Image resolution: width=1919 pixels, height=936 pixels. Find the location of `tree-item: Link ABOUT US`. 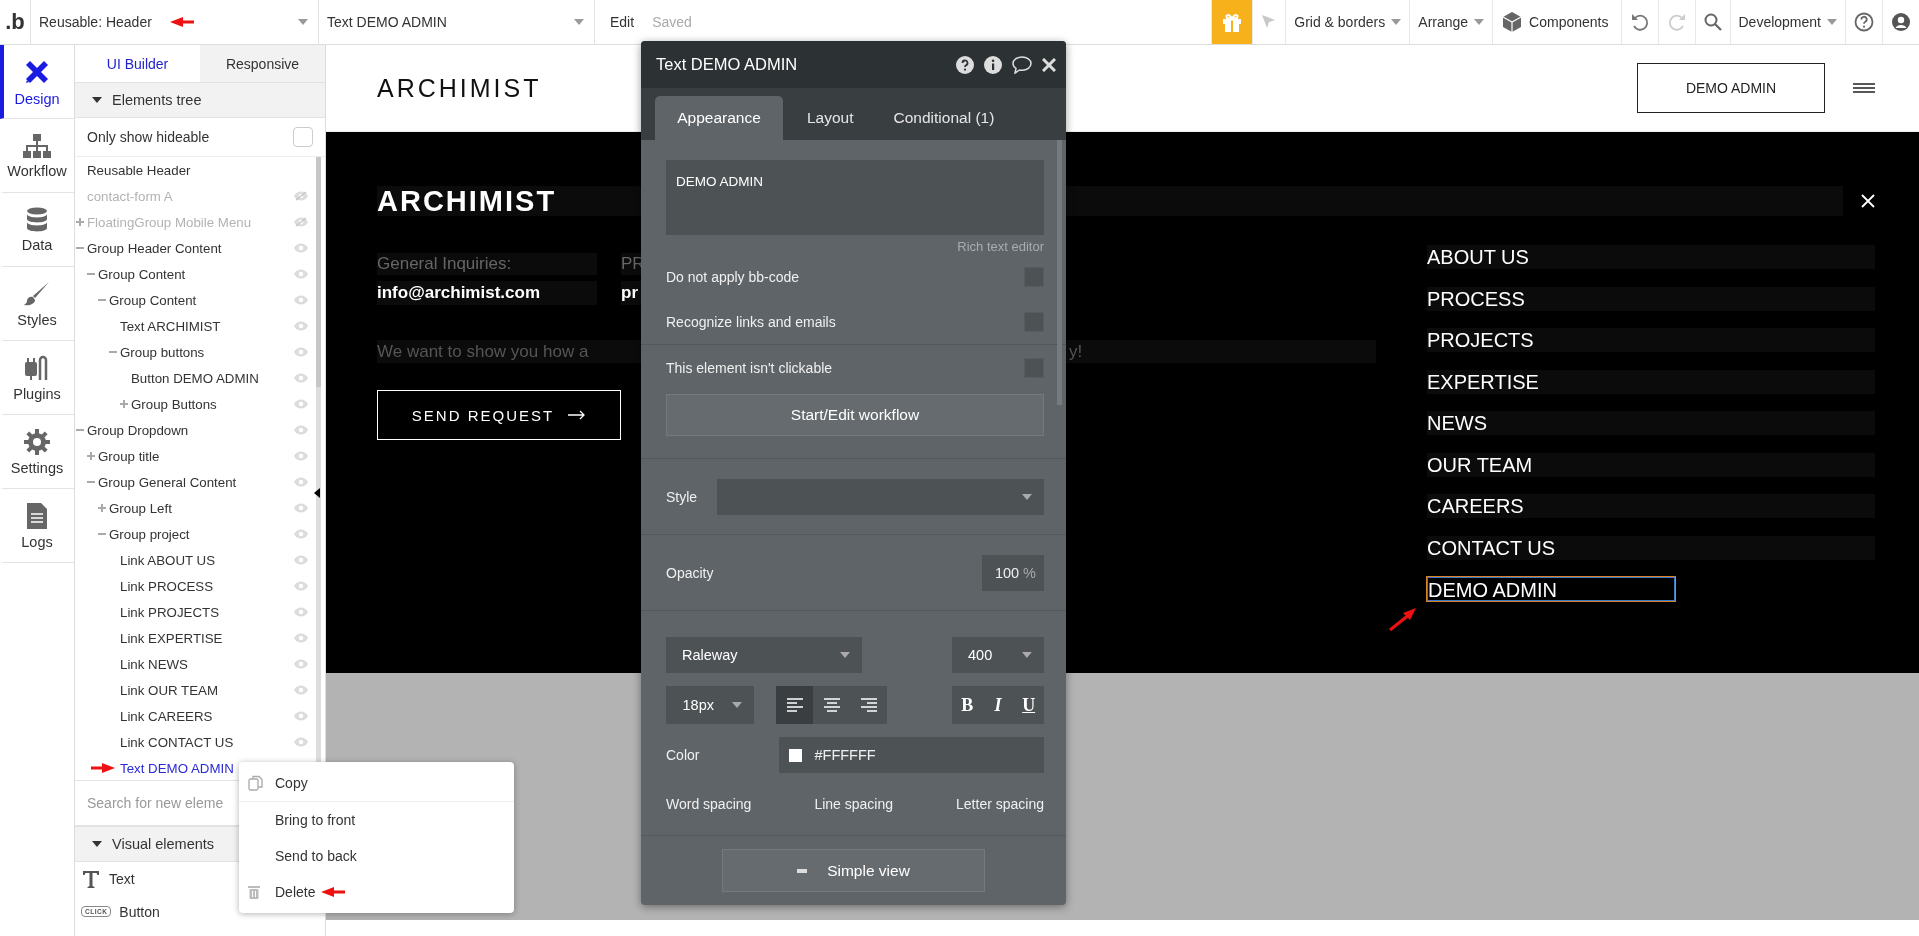

tree-item: Link ABOUT US is located at coordinates (168, 560).